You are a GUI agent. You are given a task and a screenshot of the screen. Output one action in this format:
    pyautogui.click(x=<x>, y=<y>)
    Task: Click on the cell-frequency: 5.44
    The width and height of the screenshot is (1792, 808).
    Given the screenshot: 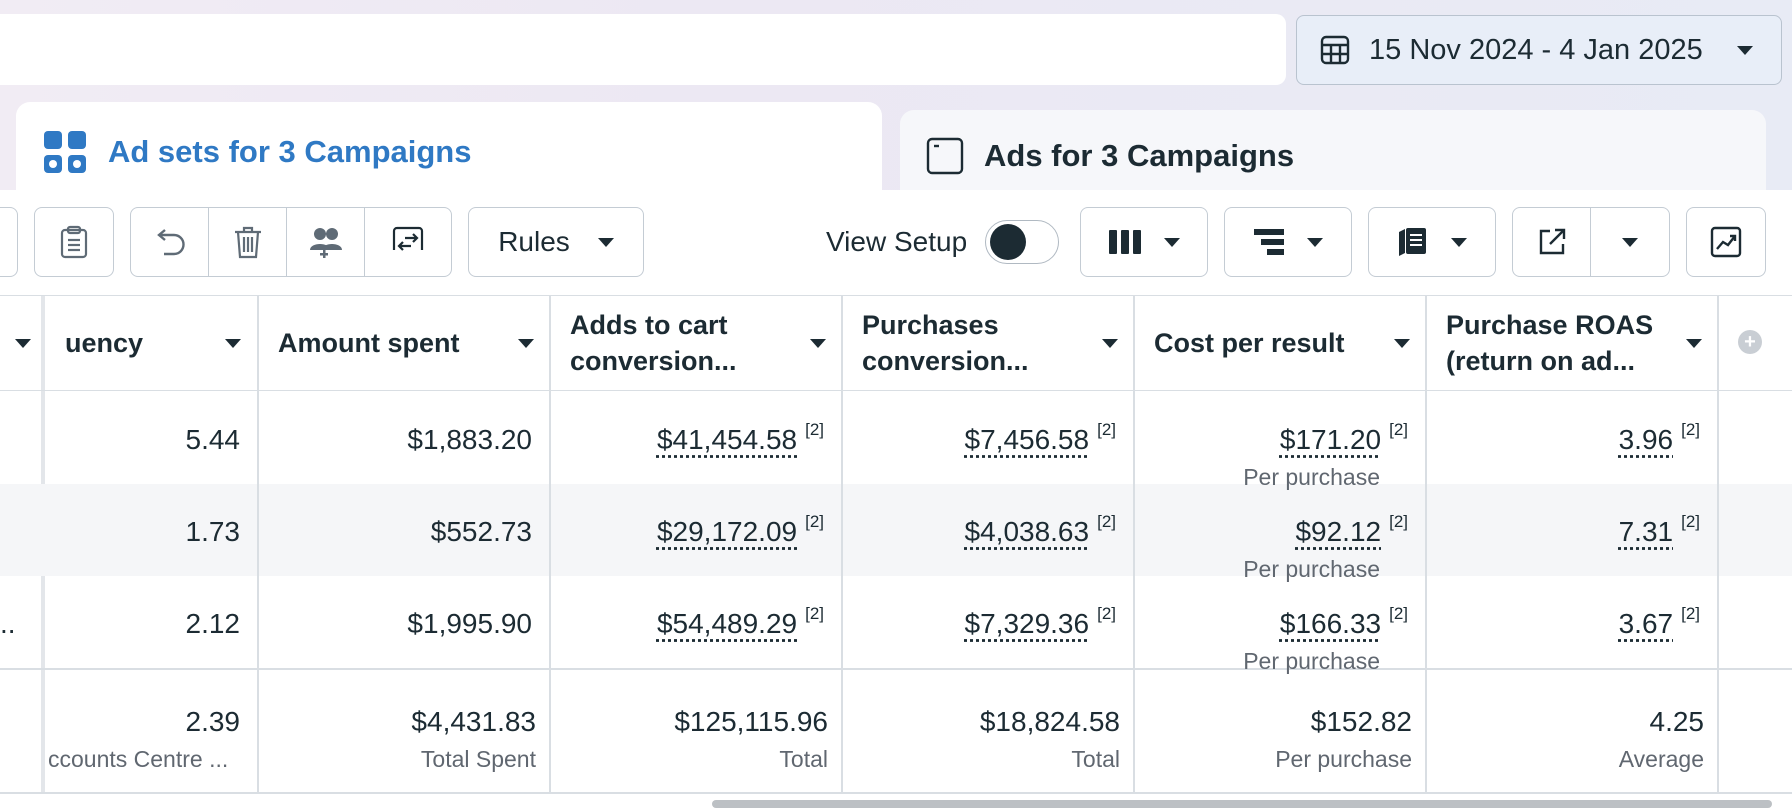 What is the action you would take?
    pyautogui.click(x=213, y=439)
    